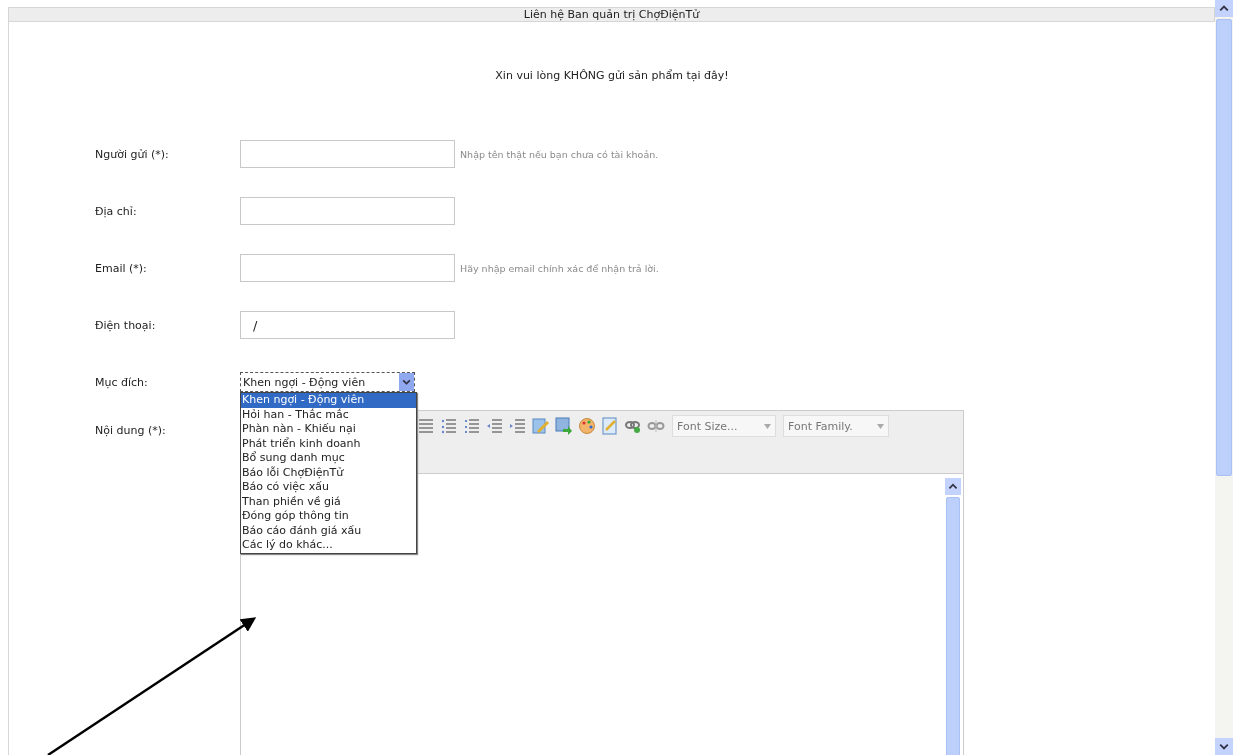 The height and width of the screenshot is (755, 1233). What do you see at coordinates (327, 382) in the screenshot?
I see `purpose-select: Khen ngợi - Động viên` at bounding box center [327, 382].